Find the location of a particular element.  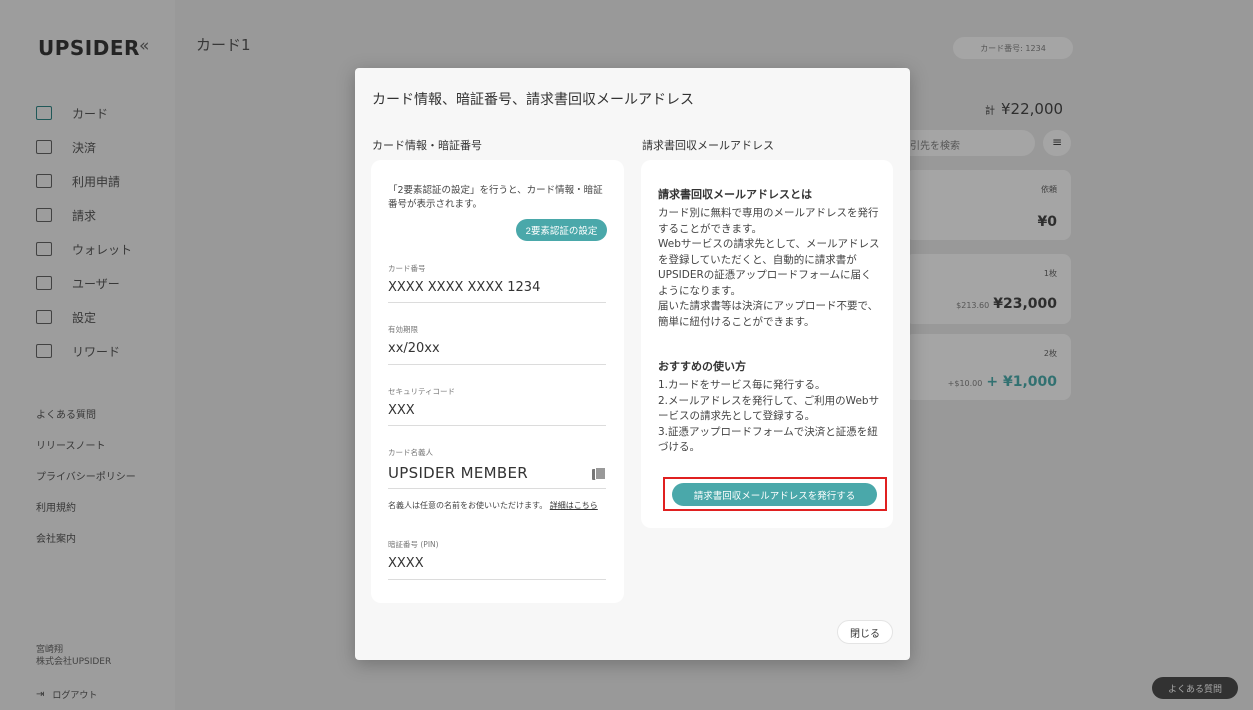

security-code-field: セキュリティコード XXX is located at coordinates (497, 406).